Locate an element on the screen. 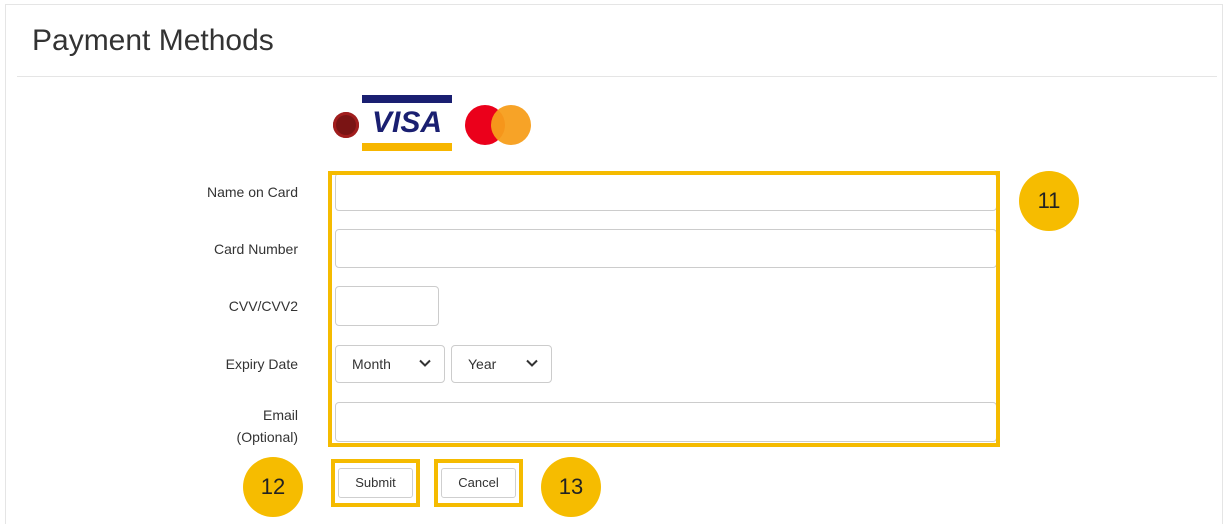 Image resolution: width=1228 pixels, height=524 pixels. name-on-card-label: Name on Card is located at coordinates (252, 192).